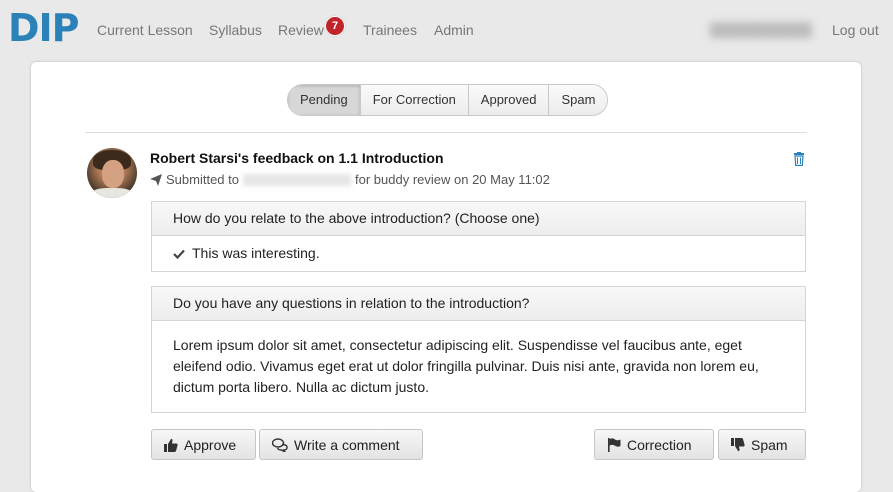 The height and width of the screenshot is (492, 893). Describe the element at coordinates (769, 444) in the screenshot. I see `spam-label: Spam` at that location.